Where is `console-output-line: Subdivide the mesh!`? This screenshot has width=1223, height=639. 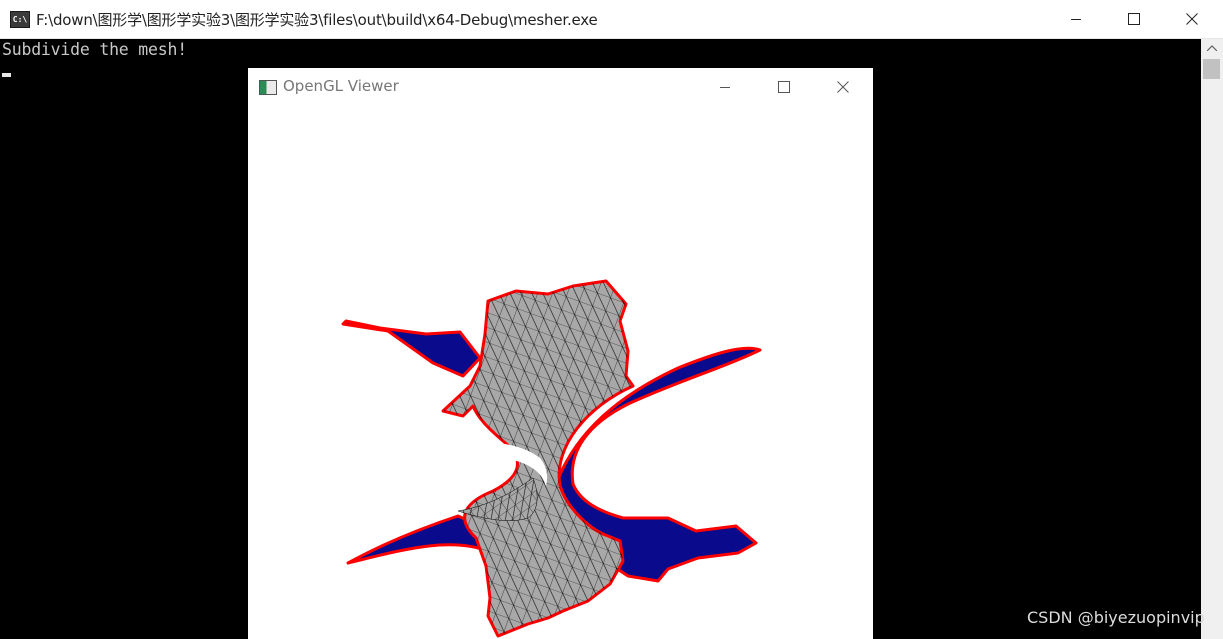
console-output-line: Subdivide the mesh! is located at coordinates (94, 49).